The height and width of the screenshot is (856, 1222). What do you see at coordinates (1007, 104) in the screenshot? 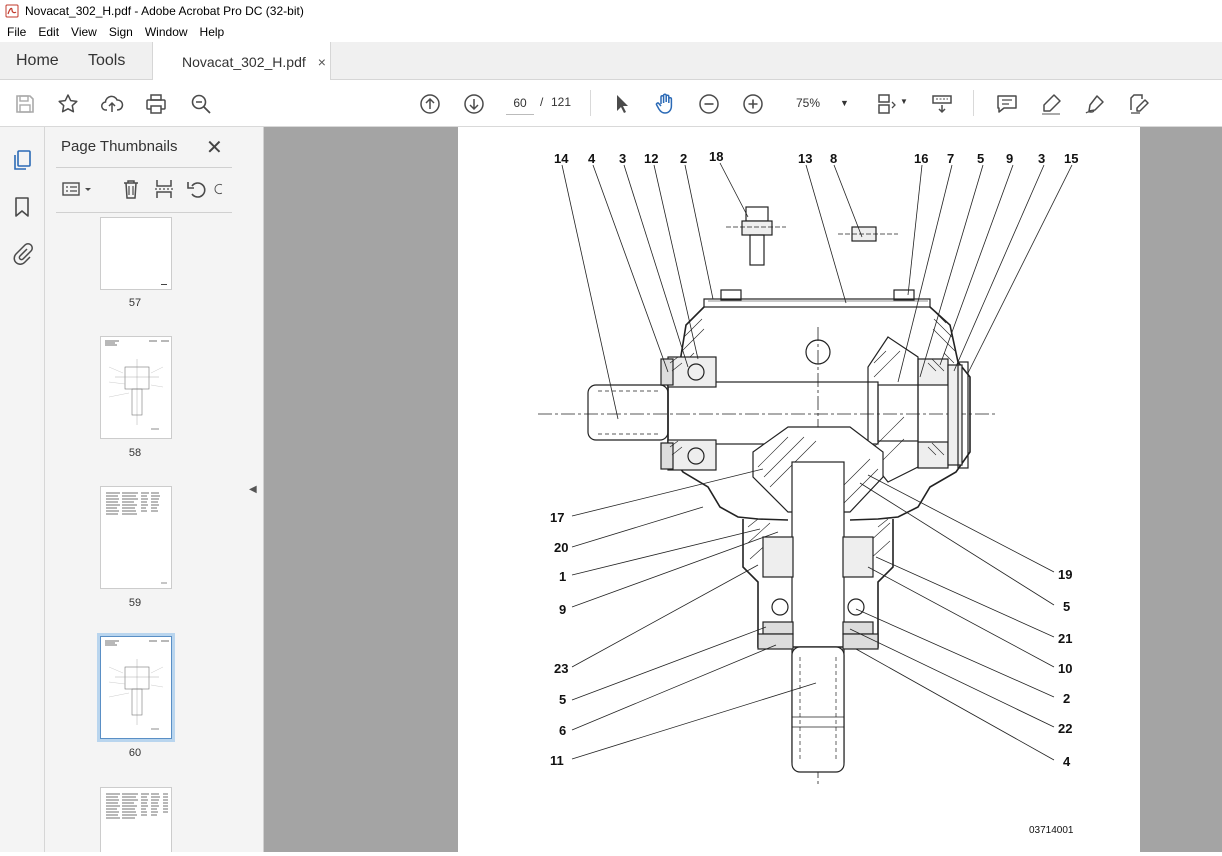
I see `comment-icon` at bounding box center [1007, 104].